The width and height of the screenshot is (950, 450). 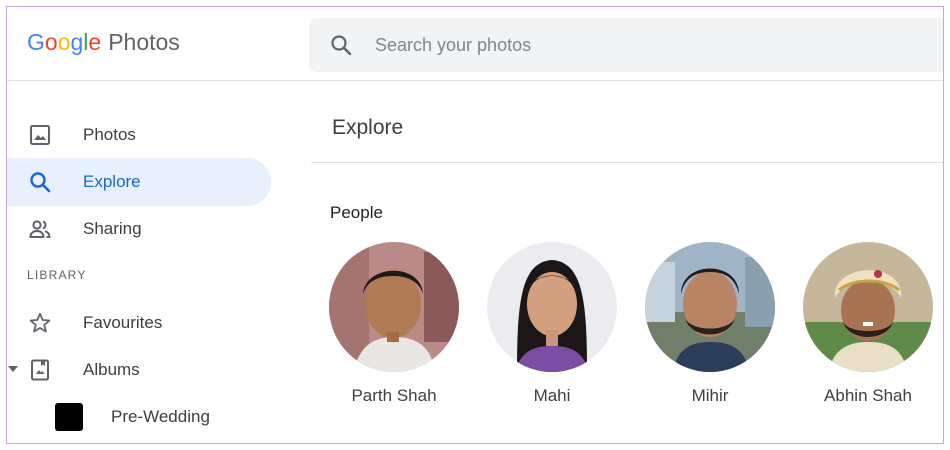 I want to click on sidebar-item-photos: Photos, so click(x=139, y=135).